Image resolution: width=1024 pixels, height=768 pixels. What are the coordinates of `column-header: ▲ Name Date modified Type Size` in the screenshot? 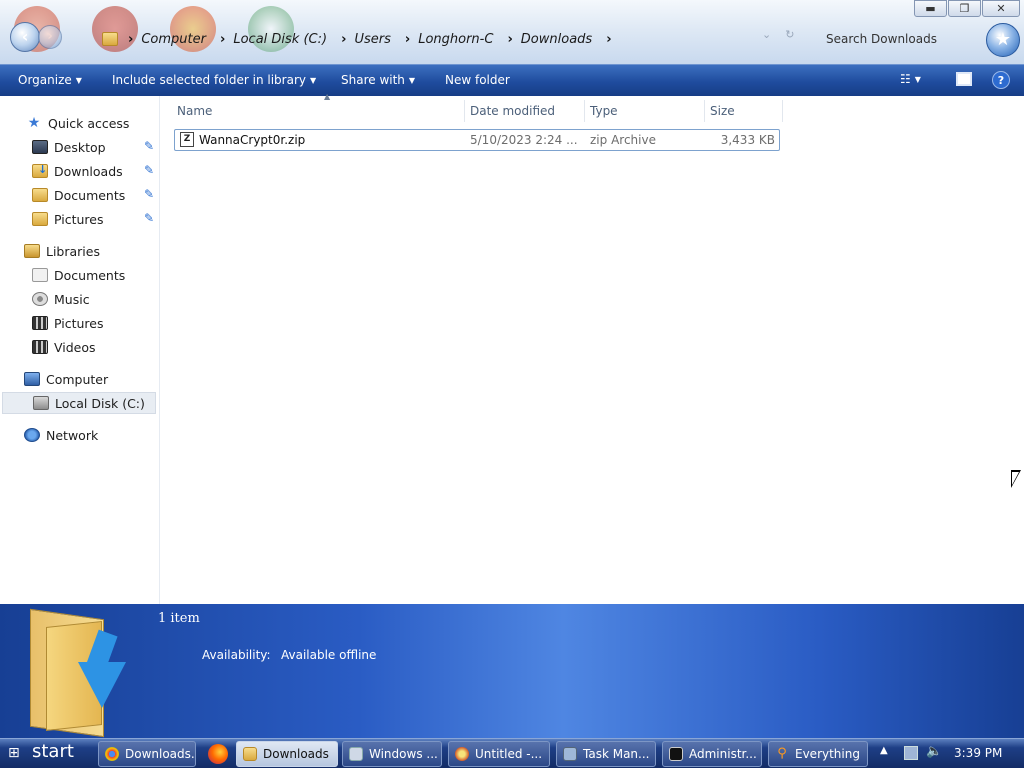 It's located at (480, 107).